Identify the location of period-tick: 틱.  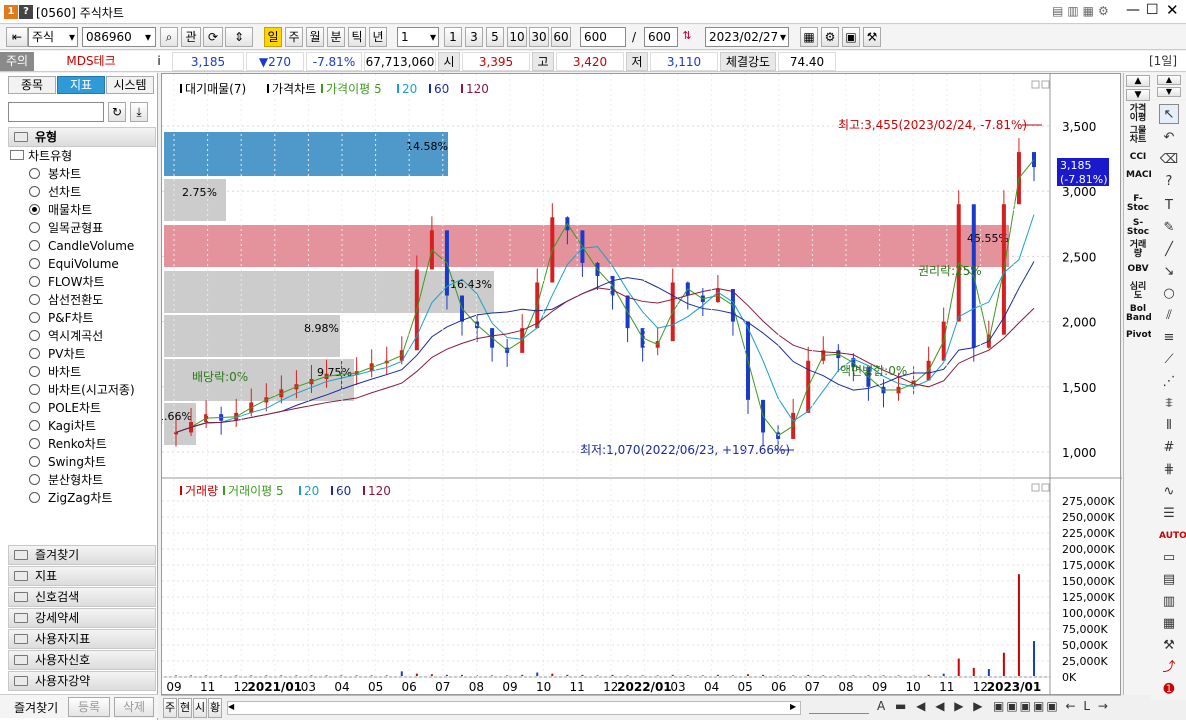
(357, 37).